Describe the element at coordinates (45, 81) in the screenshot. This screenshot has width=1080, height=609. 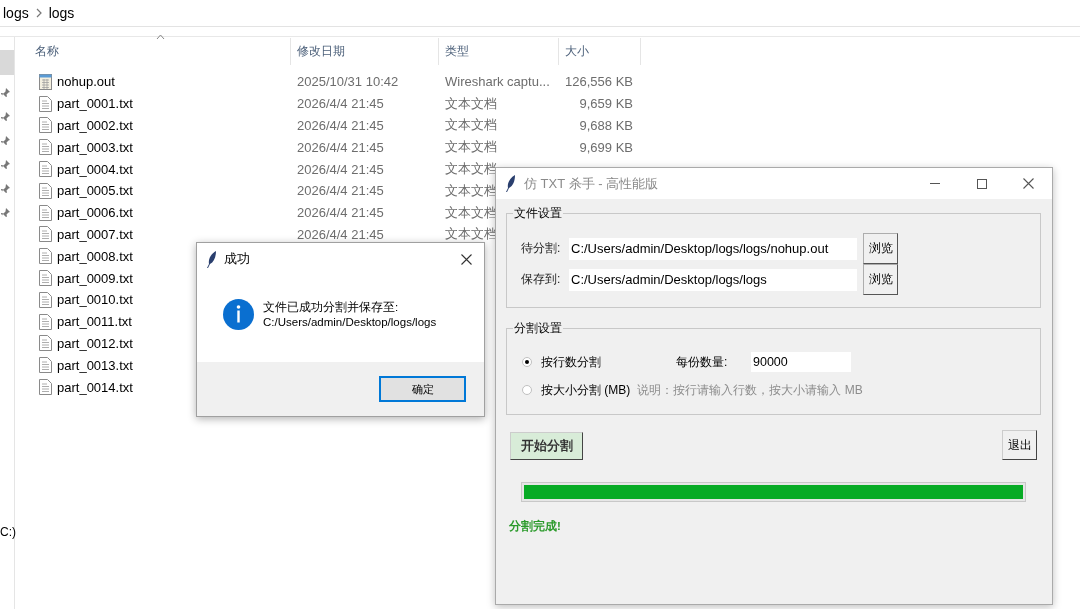
I see `spreadsheet-file-icon` at that location.